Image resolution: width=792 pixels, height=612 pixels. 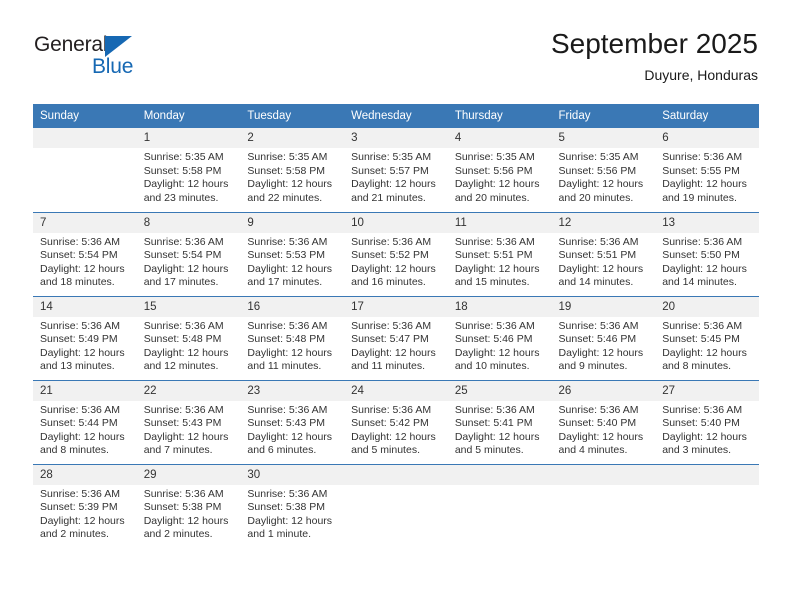 What do you see at coordinates (499, 306) in the screenshot?
I see `day-number: 18` at bounding box center [499, 306].